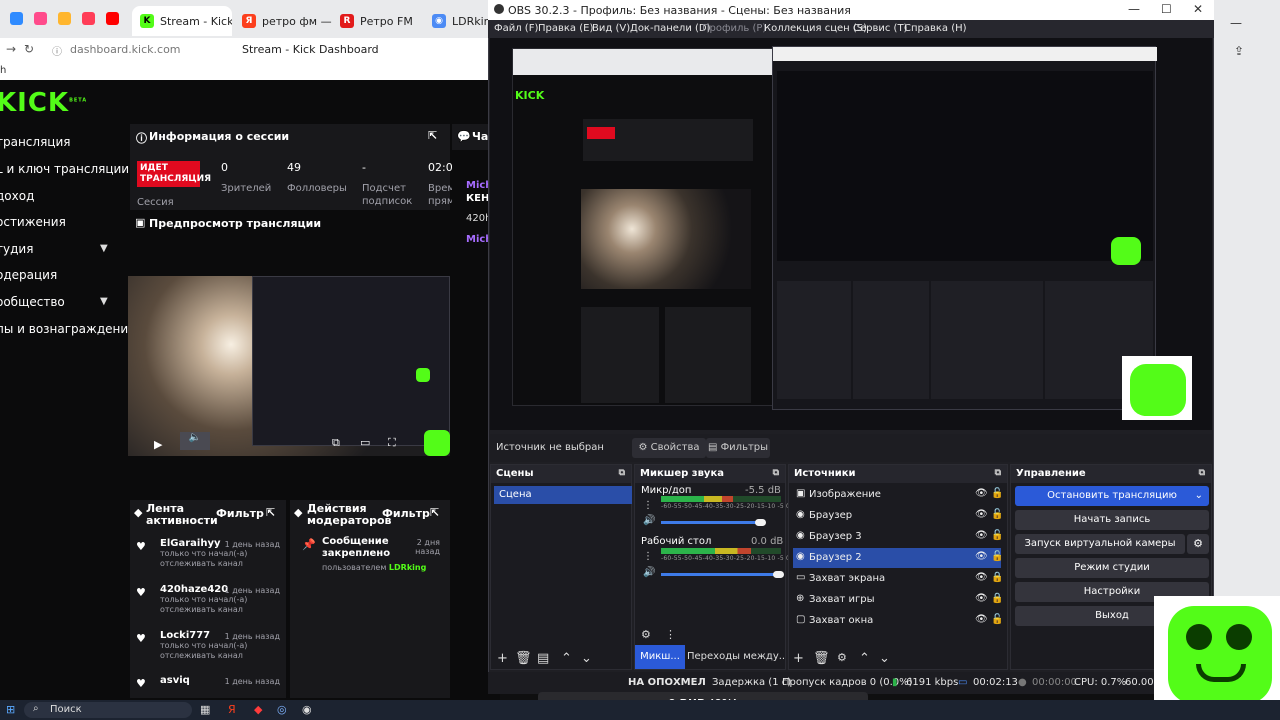  What do you see at coordinates (16, 249) in the screenshot?
I see `nav-item-studio: тудия` at bounding box center [16, 249].